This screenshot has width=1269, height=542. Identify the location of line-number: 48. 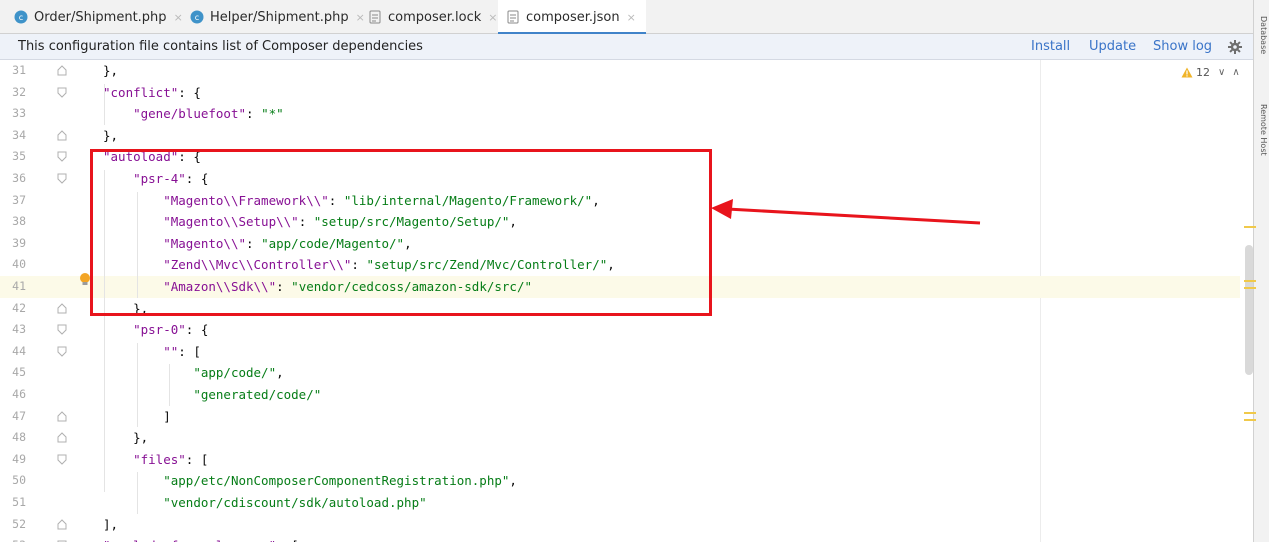
(19, 437).